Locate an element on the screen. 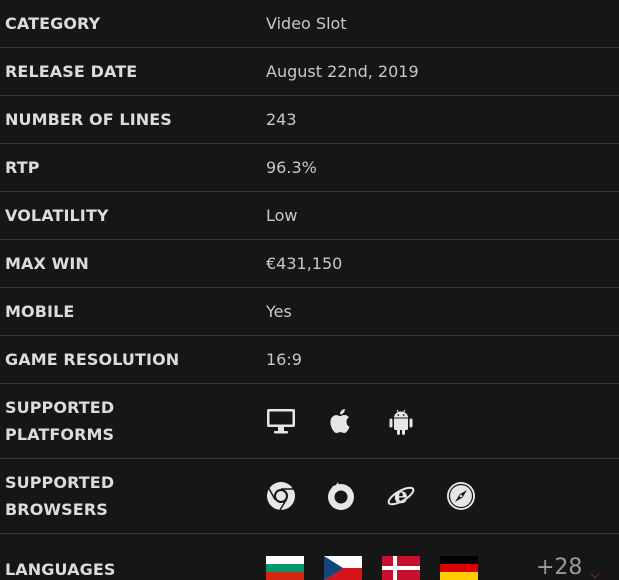 This screenshot has height=580, width=619. info-row-supported-platforms: SUPPORTED PLATFORMS is located at coordinates (309, 421).